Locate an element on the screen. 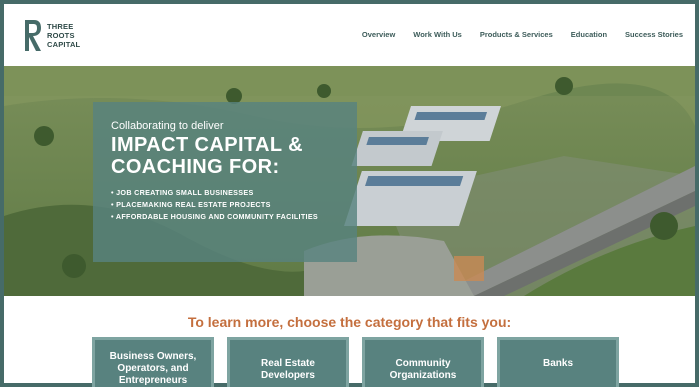  brand-logo: THREE ROOTS CAPITAL is located at coordinates (52, 35).